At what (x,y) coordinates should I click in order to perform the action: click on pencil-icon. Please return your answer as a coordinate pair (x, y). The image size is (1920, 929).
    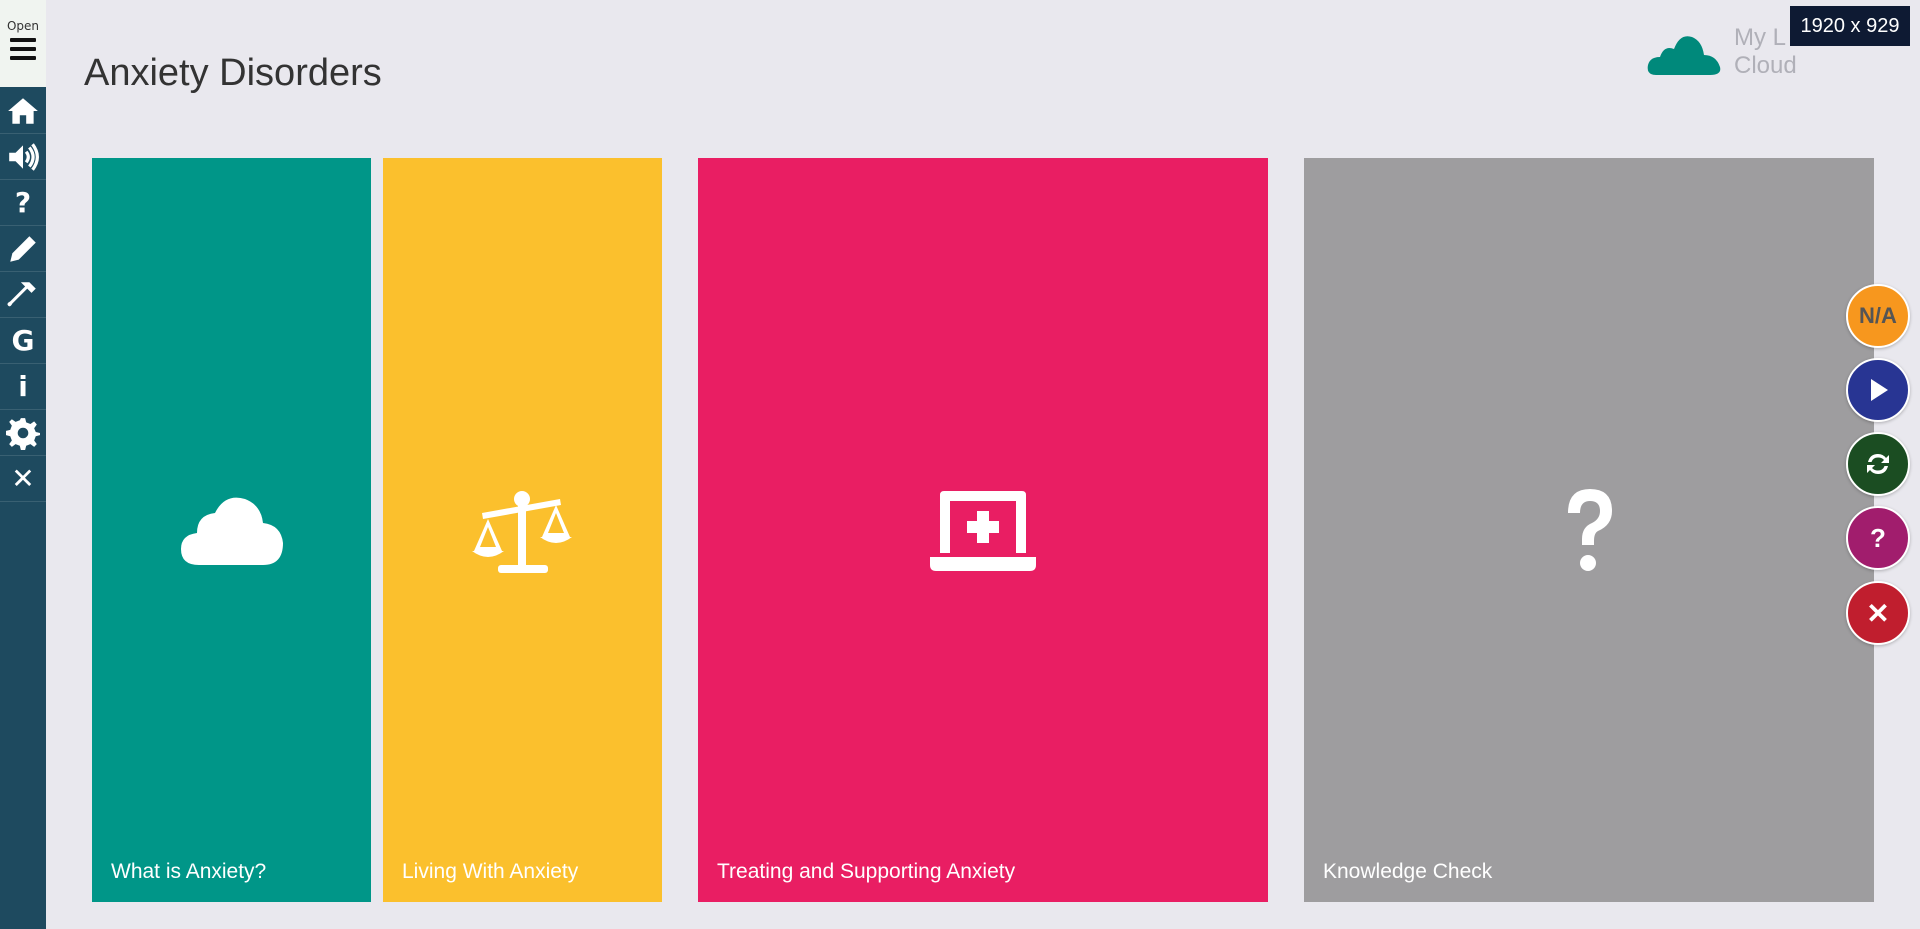
    Looking at the image, I should click on (23, 248).